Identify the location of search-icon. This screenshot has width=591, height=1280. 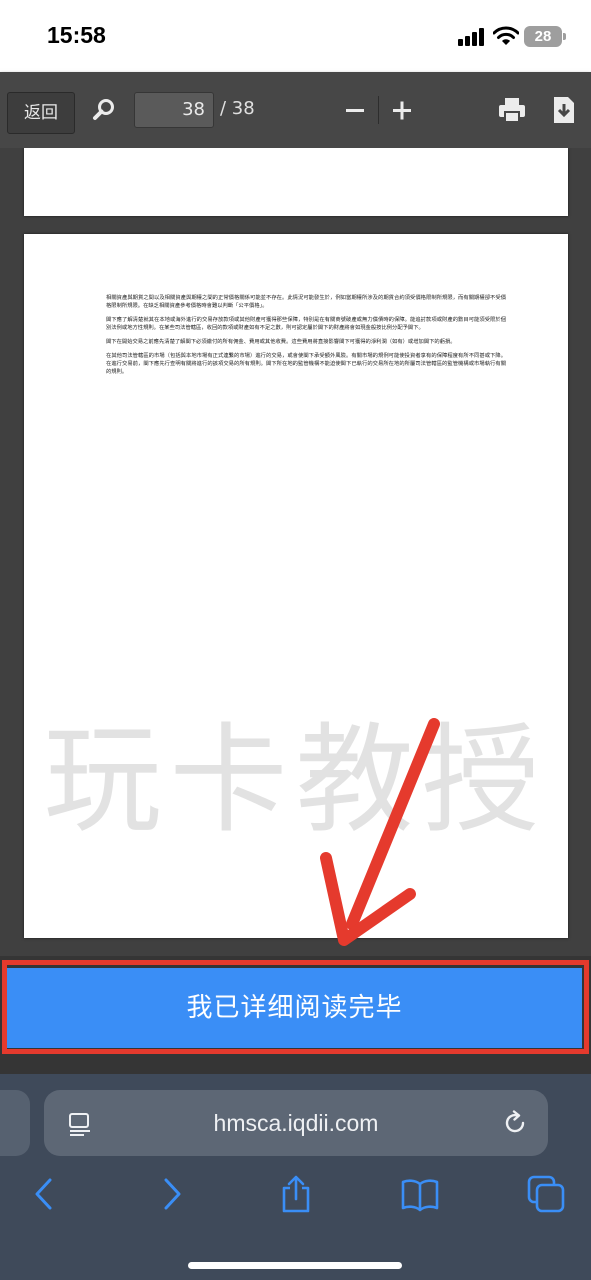
(104, 110).